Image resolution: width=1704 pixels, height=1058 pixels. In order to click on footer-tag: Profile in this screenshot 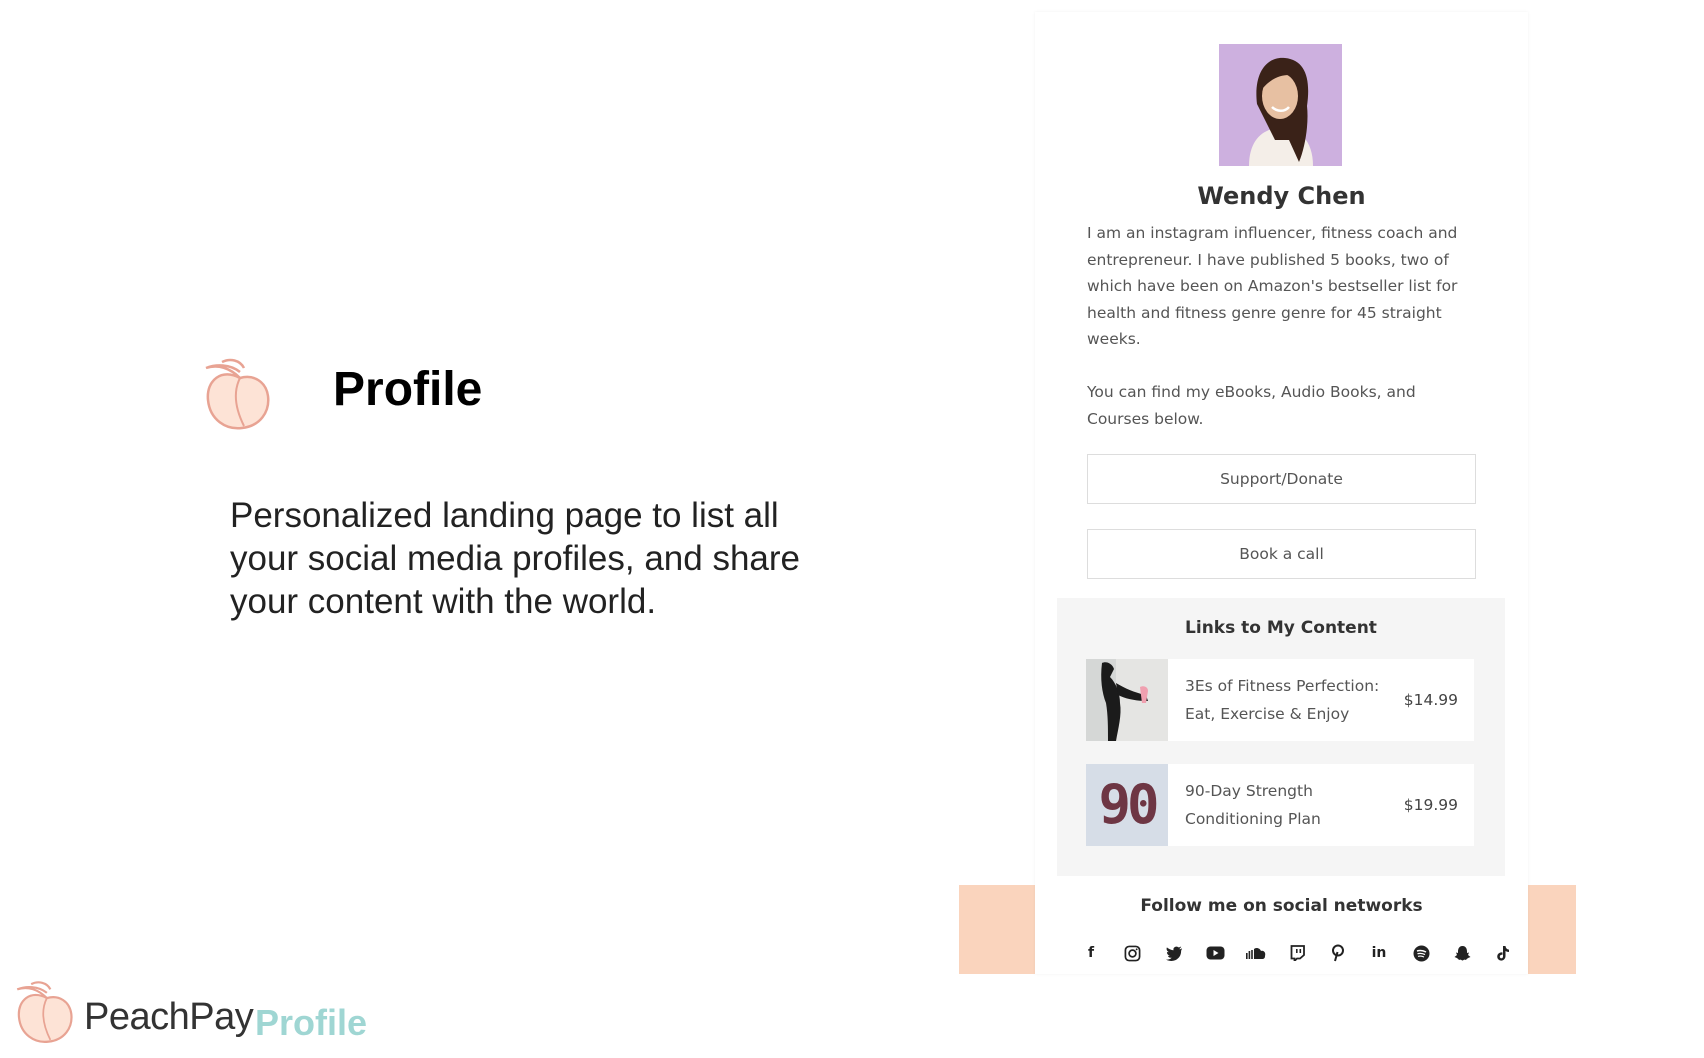, I will do `click(311, 1022)`.